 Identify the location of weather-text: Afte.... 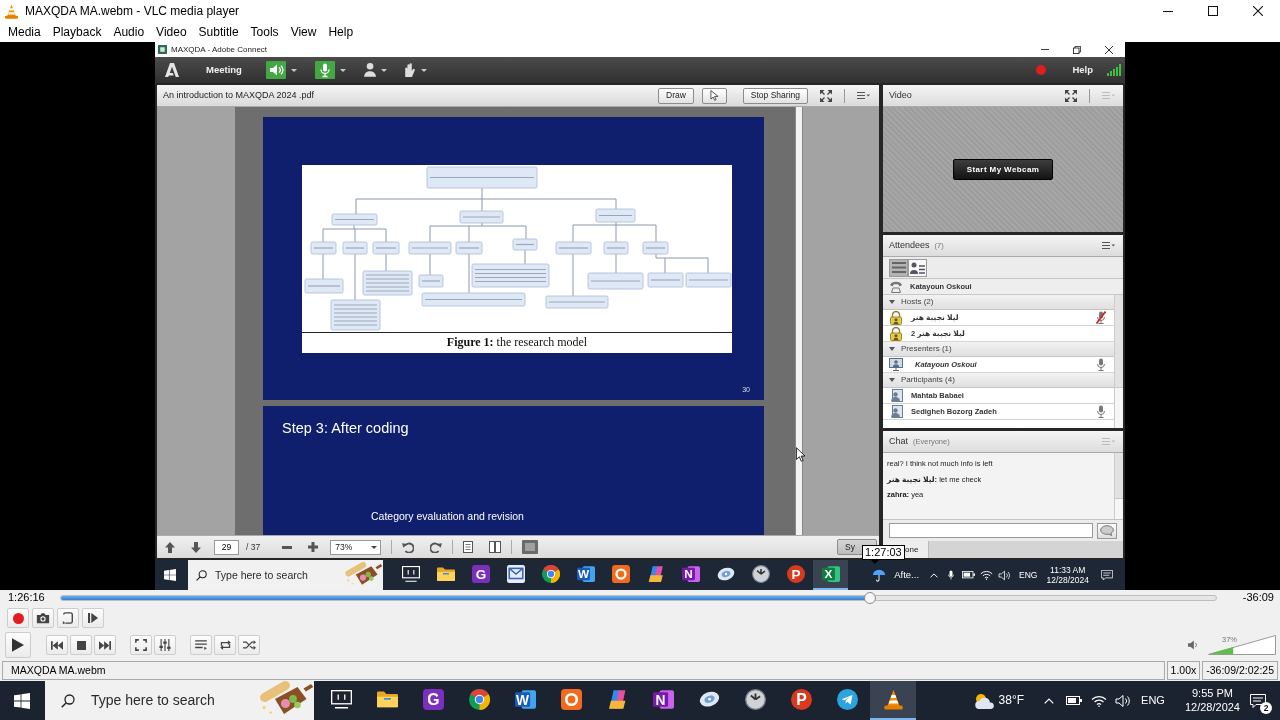
(907, 575).